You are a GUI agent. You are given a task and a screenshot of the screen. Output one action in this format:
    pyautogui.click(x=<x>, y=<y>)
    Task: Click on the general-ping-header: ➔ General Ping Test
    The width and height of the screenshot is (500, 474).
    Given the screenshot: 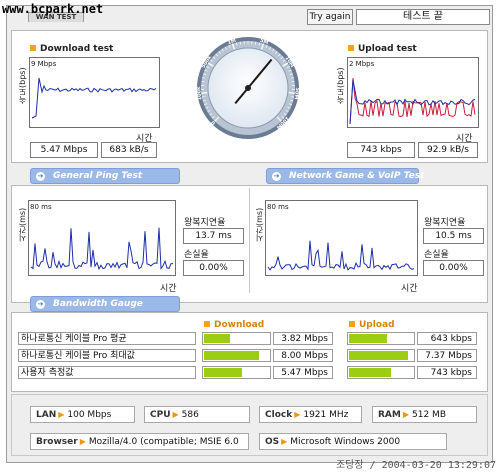 What is the action you would take?
    pyautogui.click(x=105, y=176)
    